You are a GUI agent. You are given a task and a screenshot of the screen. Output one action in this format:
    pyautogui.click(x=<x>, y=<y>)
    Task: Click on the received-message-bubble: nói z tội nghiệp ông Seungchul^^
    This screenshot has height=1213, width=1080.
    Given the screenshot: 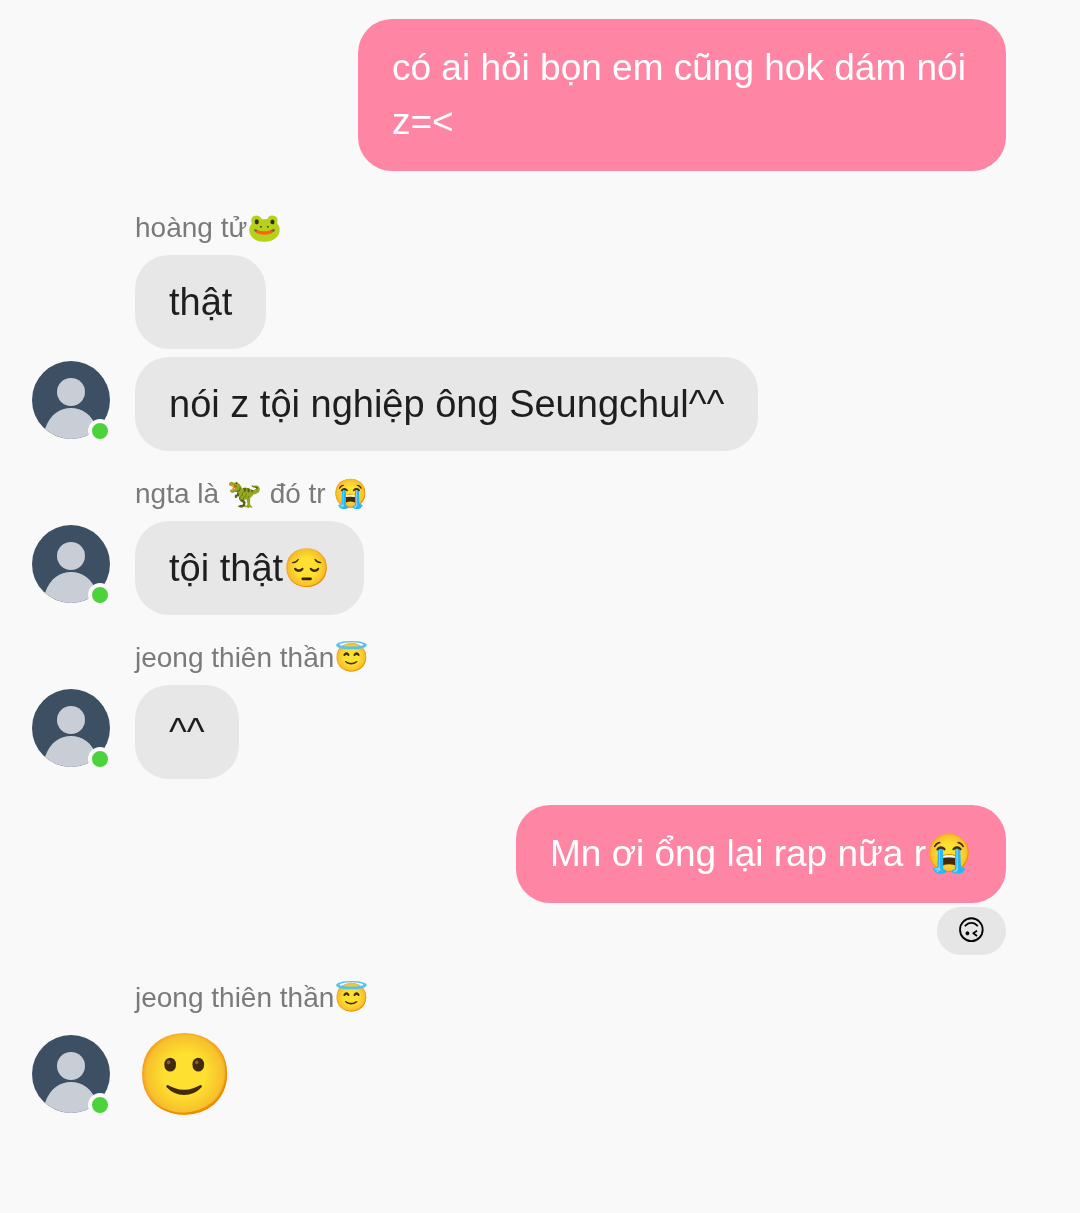 What is the action you would take?
    pyautogui.click(x=447, y=404)
    